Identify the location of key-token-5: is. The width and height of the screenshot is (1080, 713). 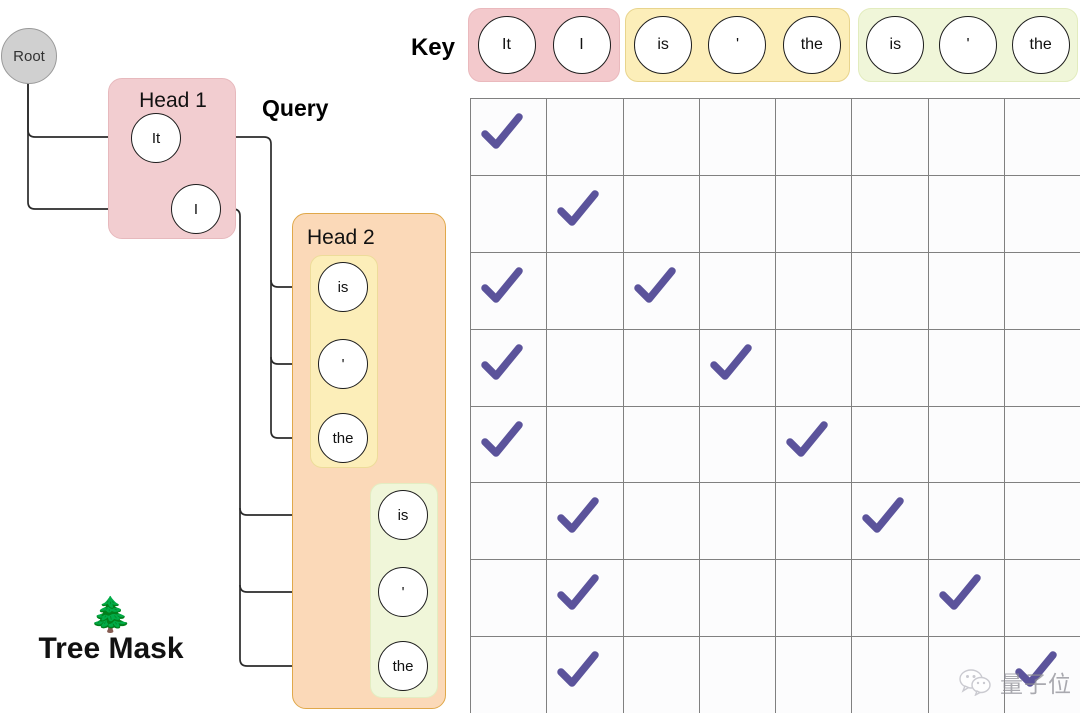
(895, 45).